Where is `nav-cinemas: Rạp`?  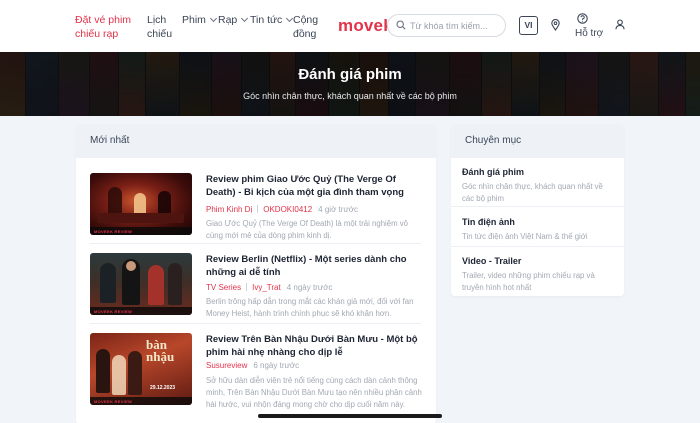
nav-cinemas: Rạp is located at coordinates (233, 20).